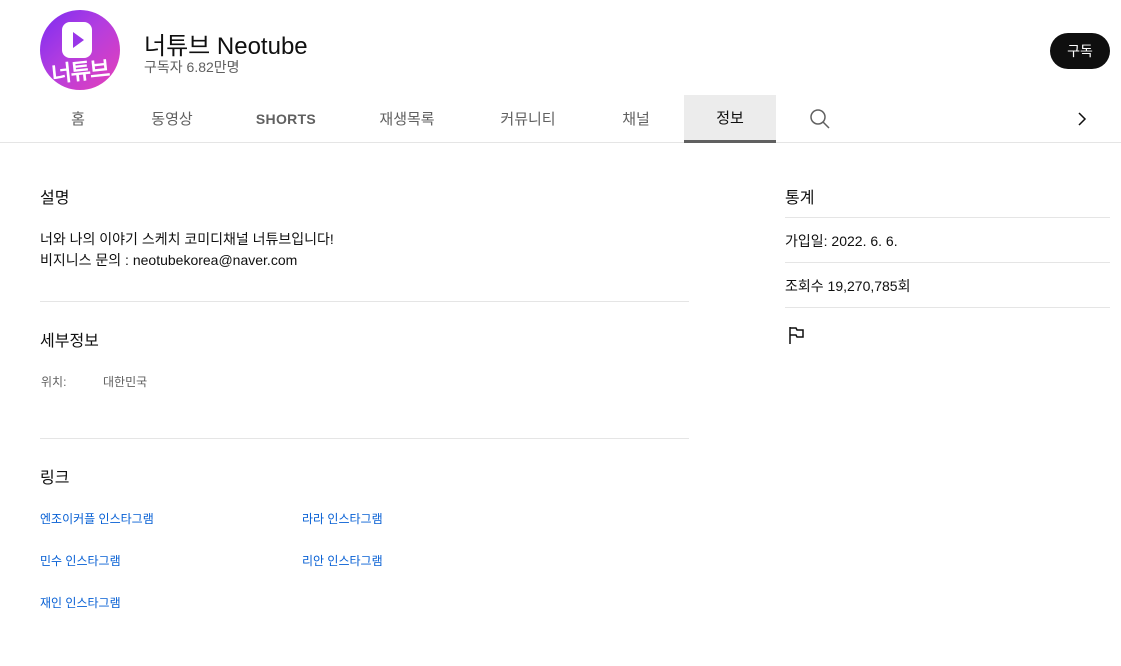 Image resolution: width=1121 pixels, height=666 pixels. What do you see at coordinates (407, 118) in the screenshot?
I see `tab-playlists: 재생목록` at bounding box center [407, 118].